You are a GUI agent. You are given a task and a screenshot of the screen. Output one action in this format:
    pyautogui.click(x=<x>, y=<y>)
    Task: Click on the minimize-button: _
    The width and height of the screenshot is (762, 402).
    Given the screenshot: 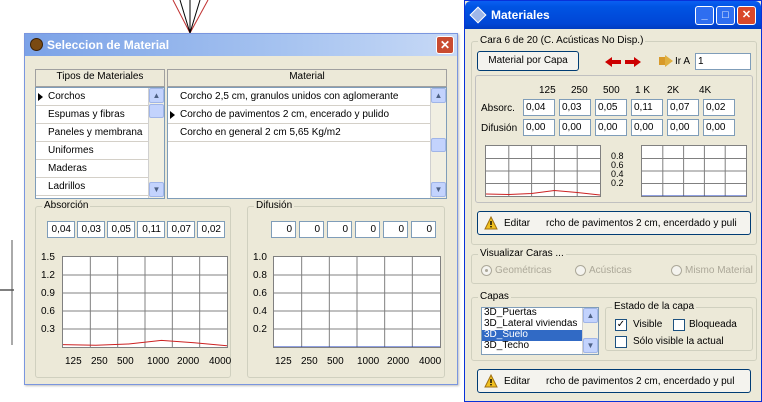 What is the action you would take?
    pyautogui.click(x=704, y=15)
    